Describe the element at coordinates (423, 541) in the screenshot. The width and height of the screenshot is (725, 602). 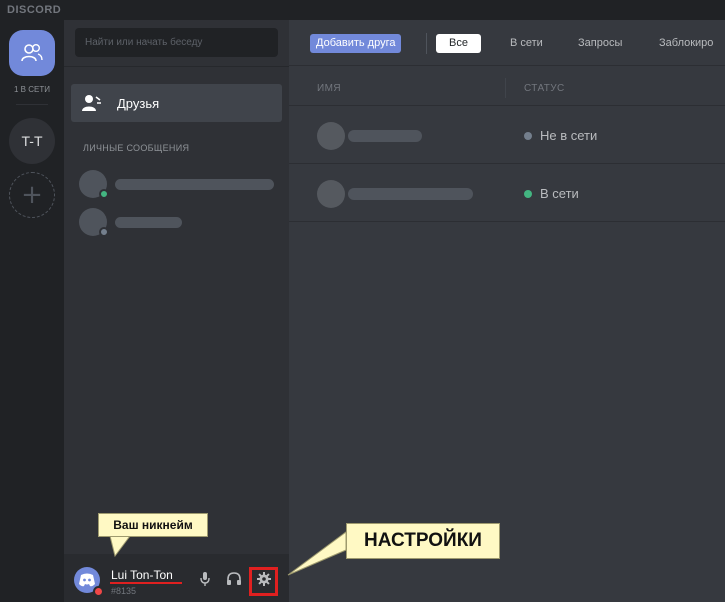
I see `settings-callout: НАСТРОЙКИ` at that location.